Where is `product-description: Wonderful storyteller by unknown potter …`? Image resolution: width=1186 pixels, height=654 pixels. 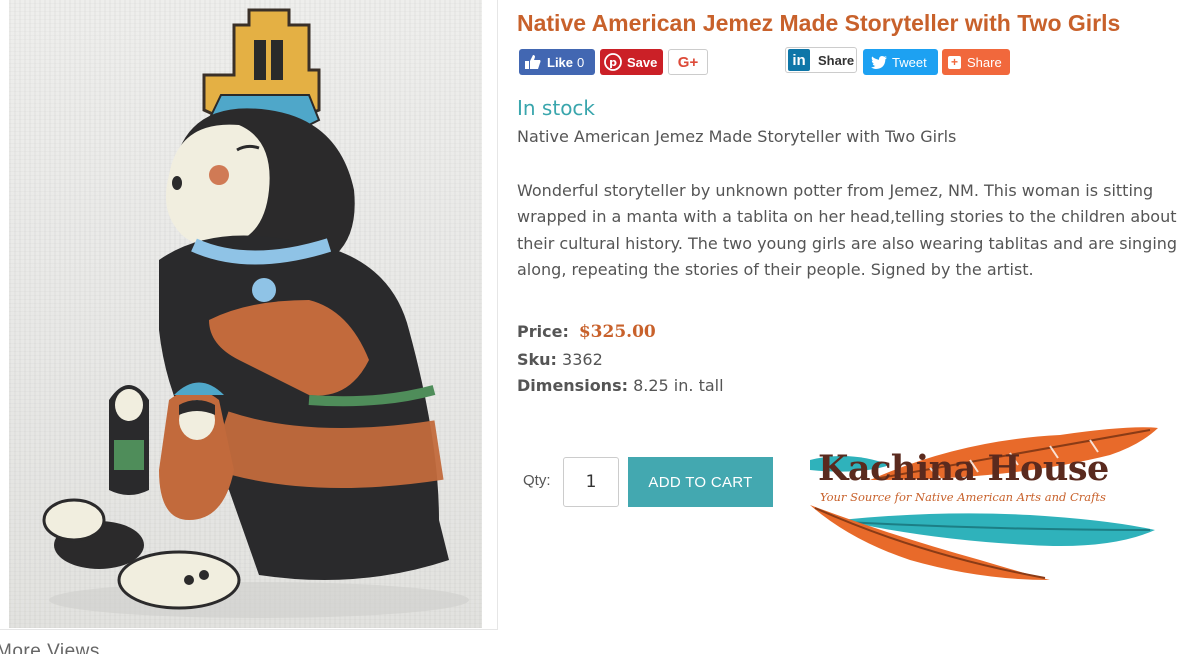 product-description: Wonderful storyteller by unknown potter … is located at coordinates (847, 230).